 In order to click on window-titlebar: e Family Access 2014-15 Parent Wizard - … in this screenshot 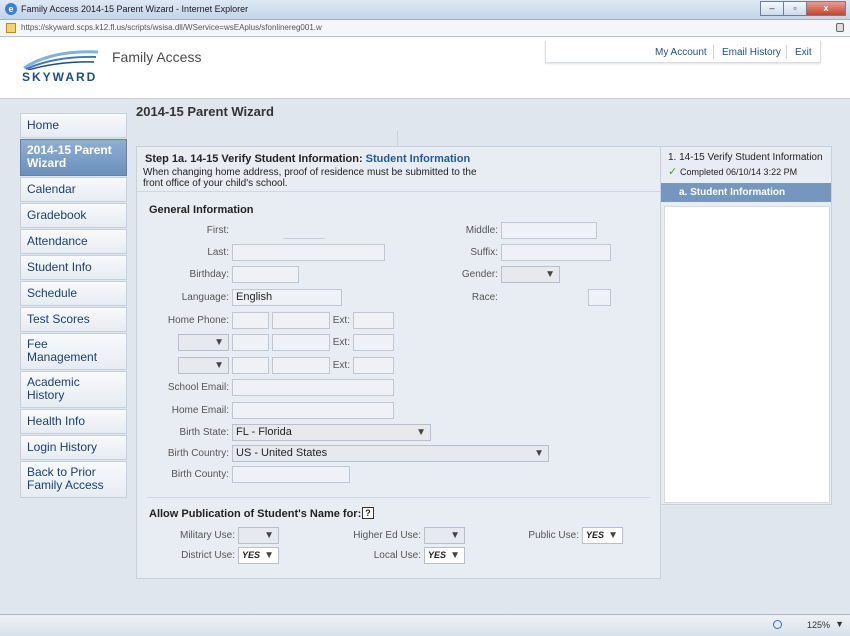, I will do `click(425, 10)`.